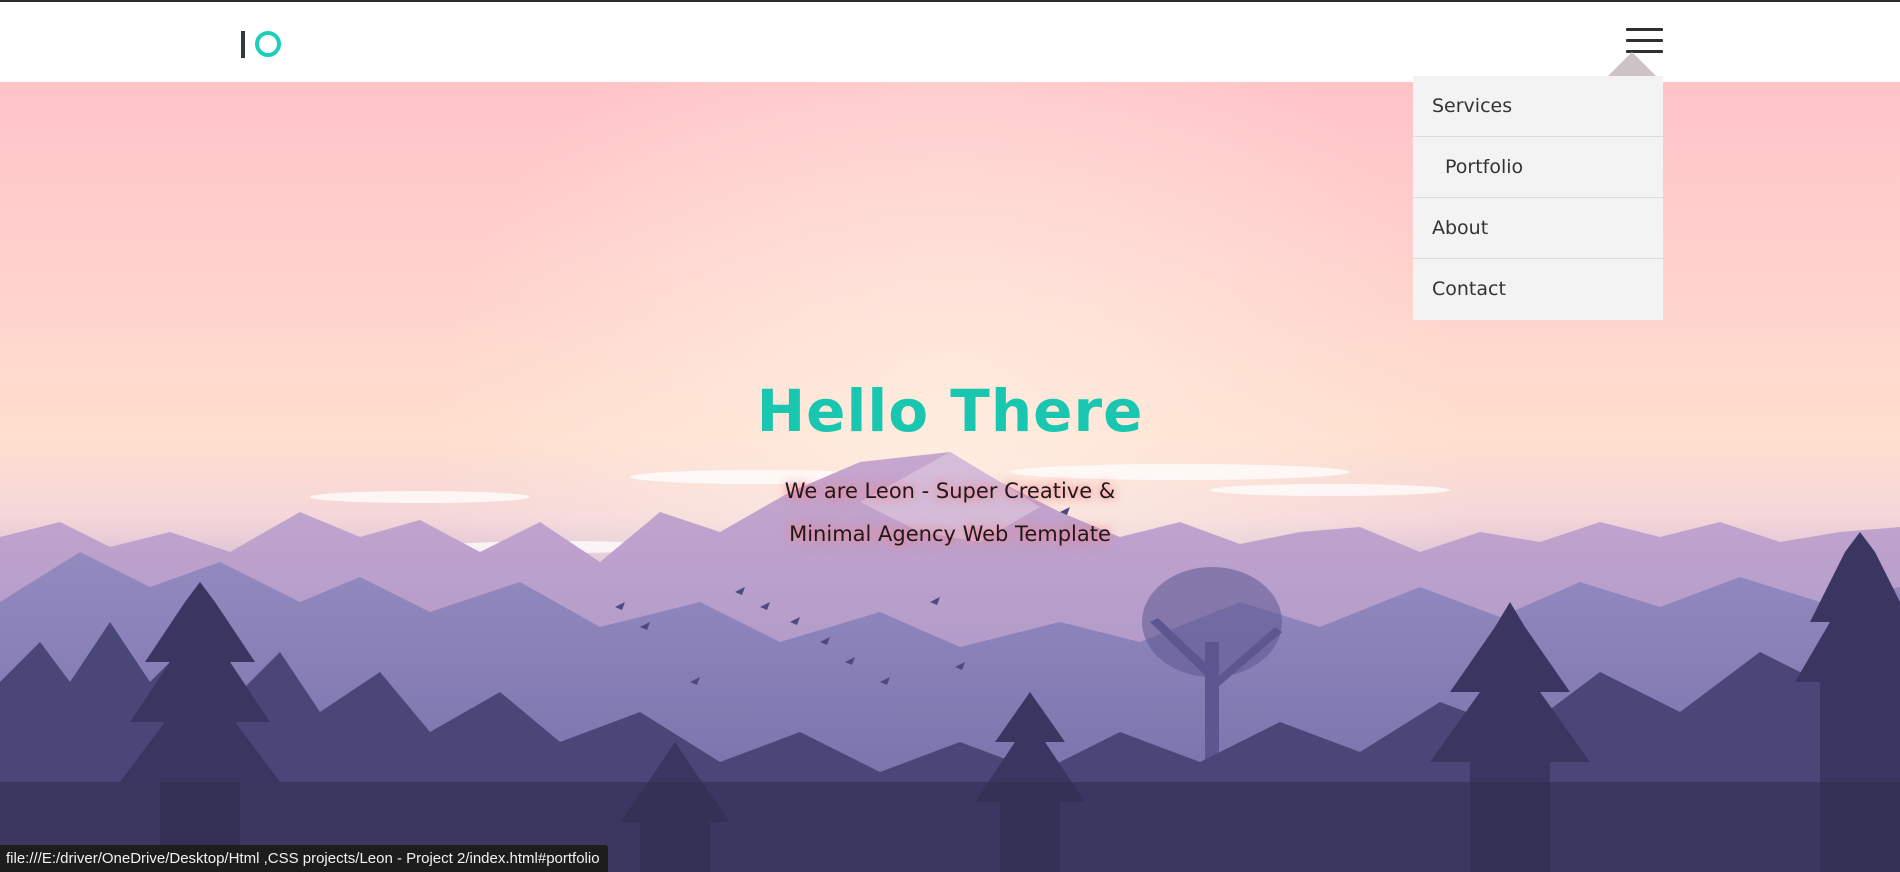  I want to click on nav-dropdown-menu: Services Portfolio About Contact, so click(1538, 198).